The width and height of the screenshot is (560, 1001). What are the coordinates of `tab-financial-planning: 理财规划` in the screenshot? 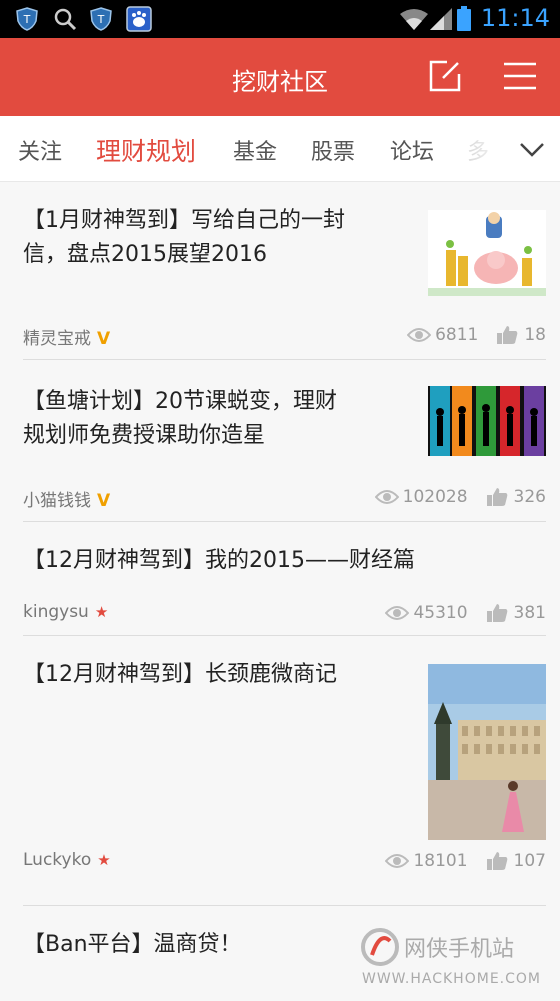 It's located at (146, 150).